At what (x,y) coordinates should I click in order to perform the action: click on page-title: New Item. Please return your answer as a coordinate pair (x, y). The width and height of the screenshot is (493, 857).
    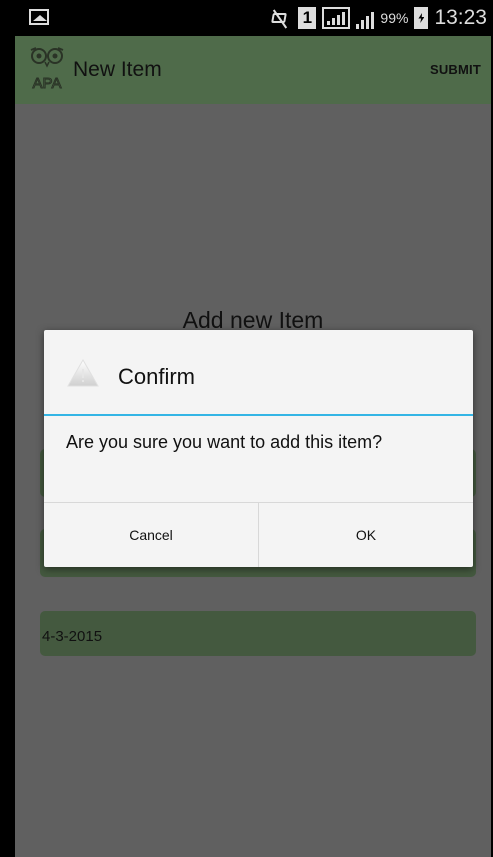
    Looking at the image, I should click on (117, 69).